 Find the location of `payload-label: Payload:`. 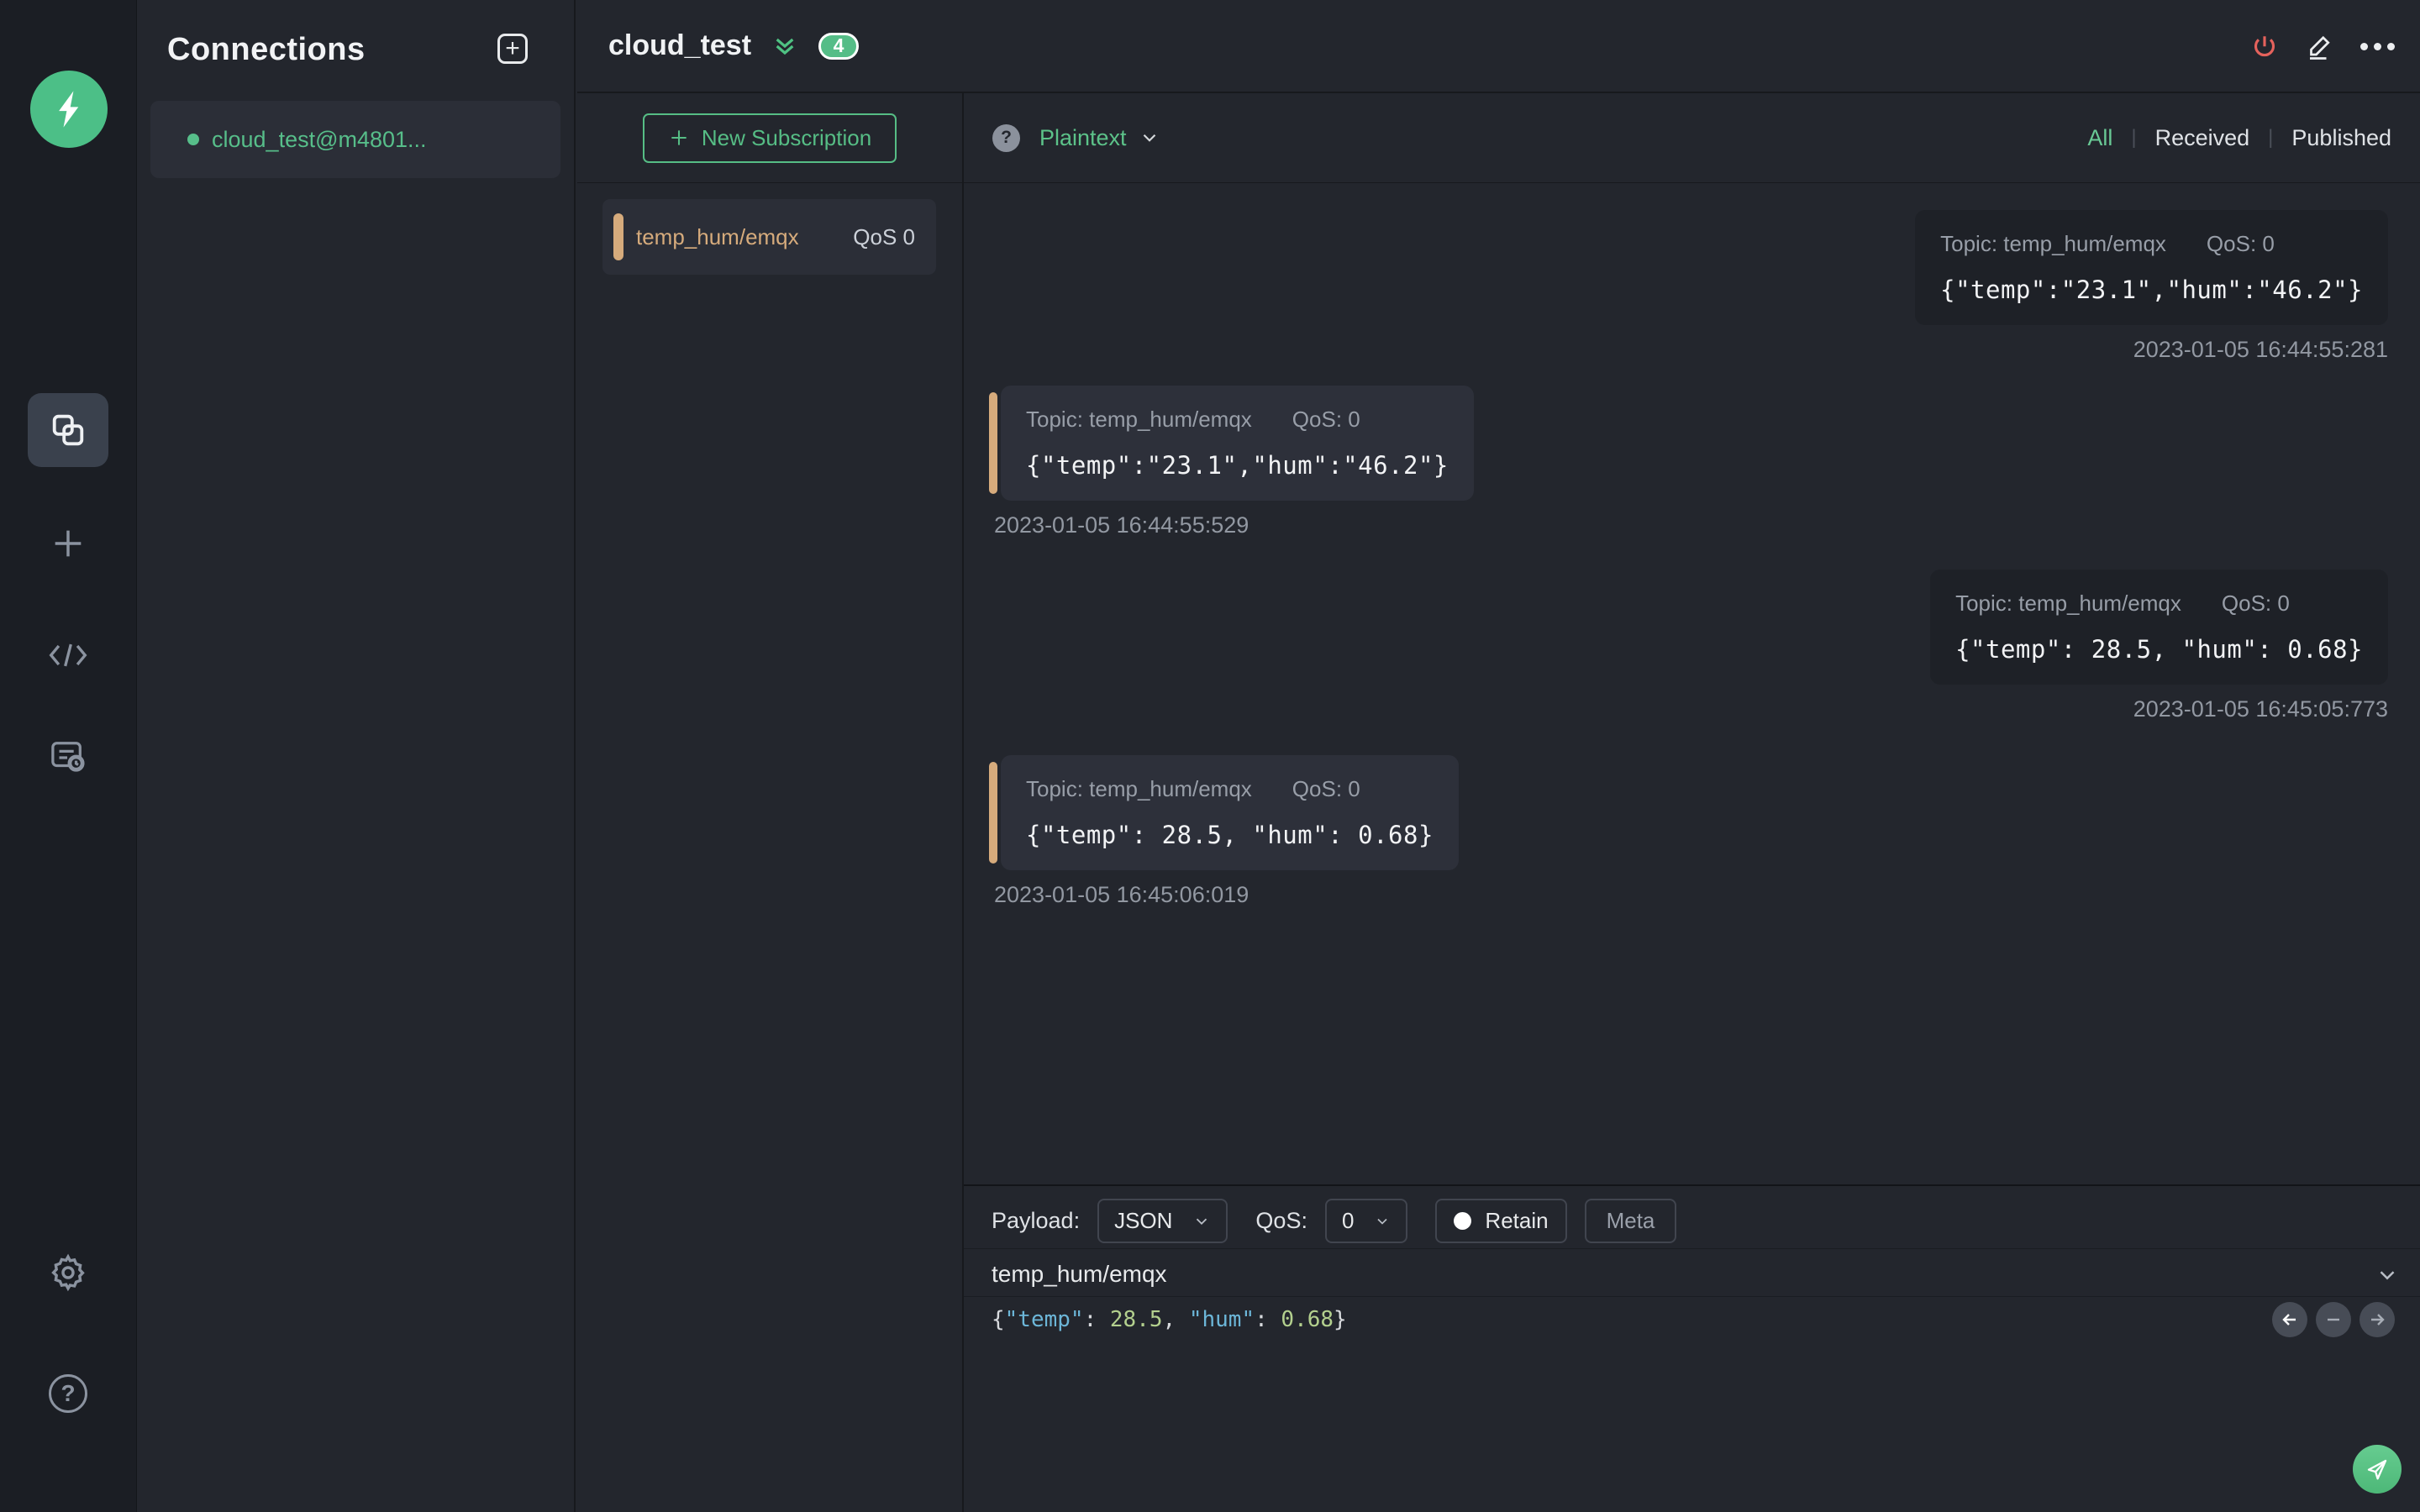

payload-label: Payload: is located at coordinates (1036, 1220).